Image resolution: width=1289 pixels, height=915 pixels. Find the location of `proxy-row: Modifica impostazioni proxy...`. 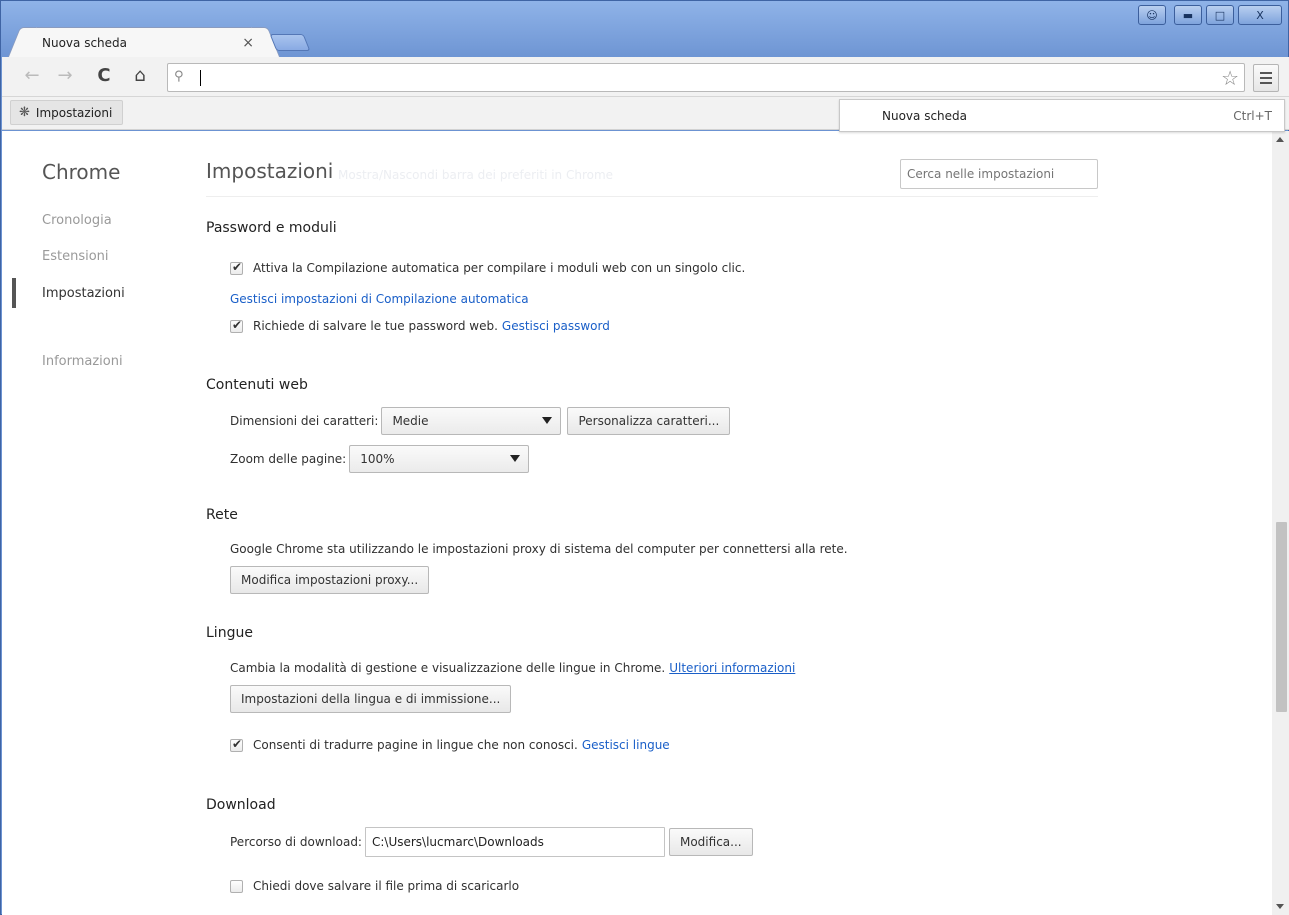

proxy-row: Modifica impostazioni proxy... is located at coordinates (330, 580).